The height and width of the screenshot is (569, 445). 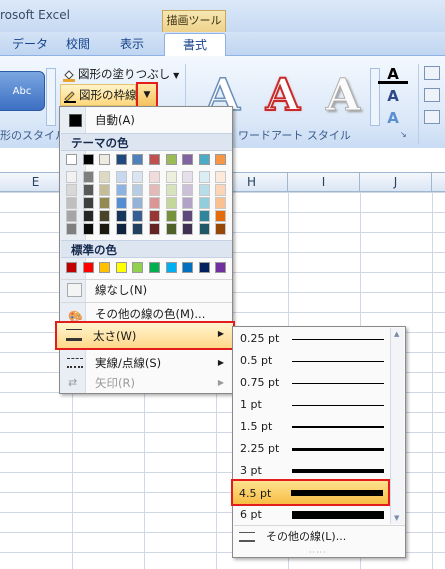 I want to click on shape-style-sample: Abc, so click(x=22, y=91).